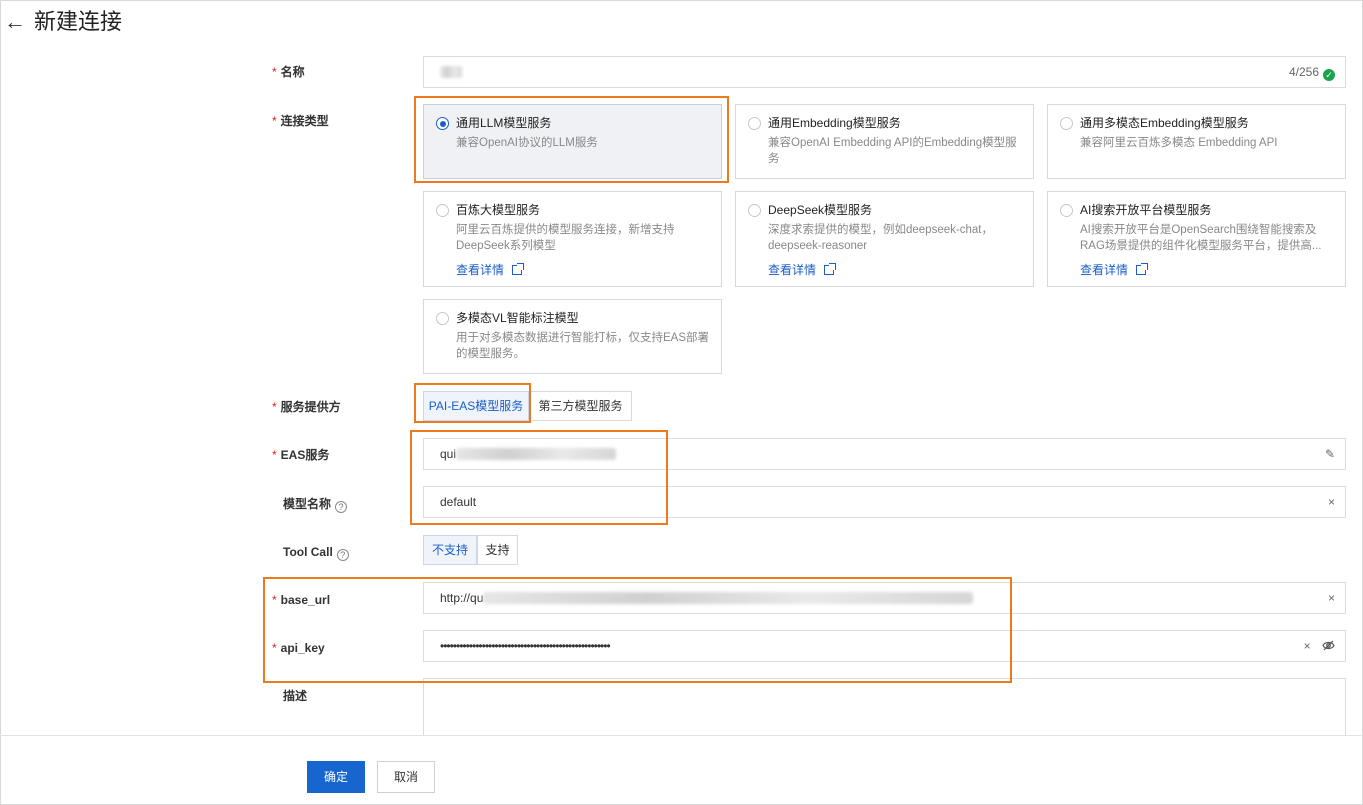 Image resolution: width=1363 pixels, height=805 pixels. Describe the element at coordinates (442, 123) in the screenshot. I see `radio-selected-icon` at that location.